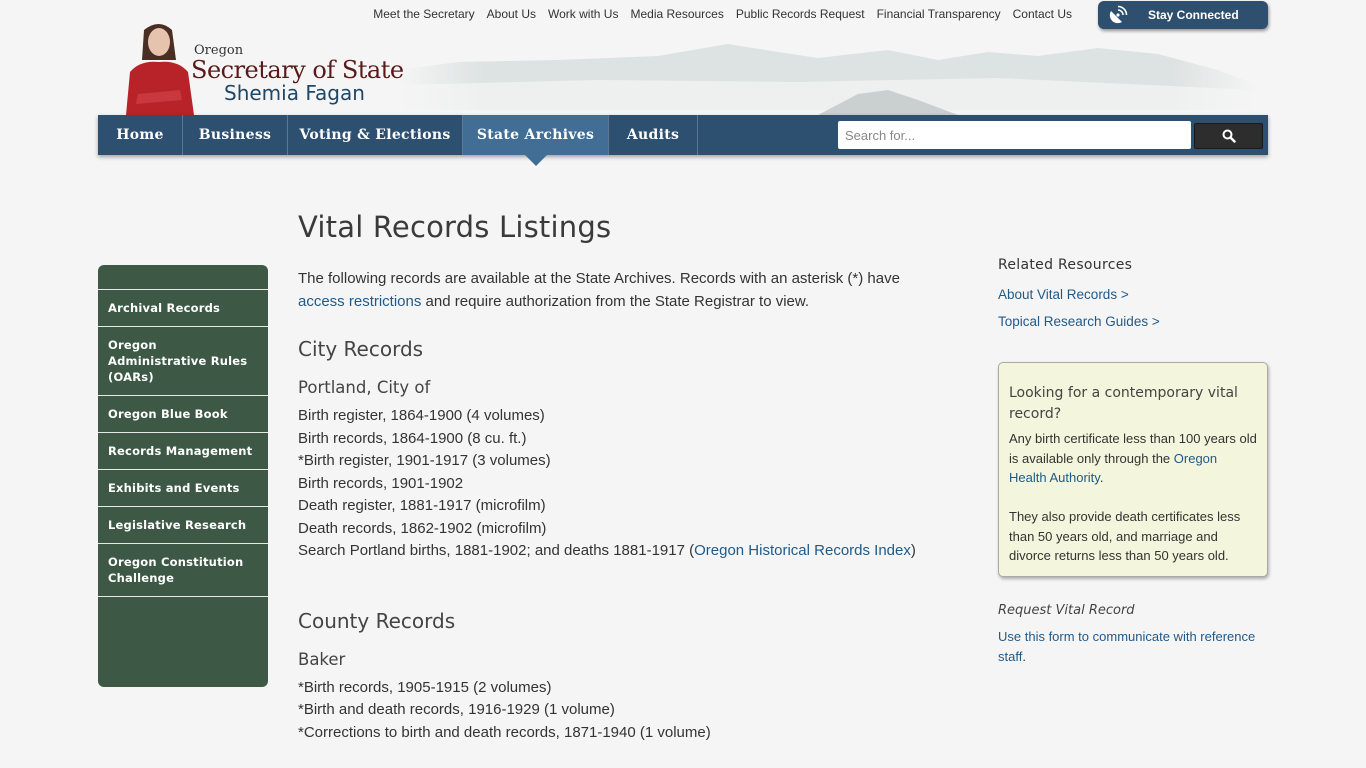 The image size is (1366, 768). Describe the element at coordinates (183, 525) in the screenshot. I see `sidebar-item-legislative-research: Legislative Research` at that location.